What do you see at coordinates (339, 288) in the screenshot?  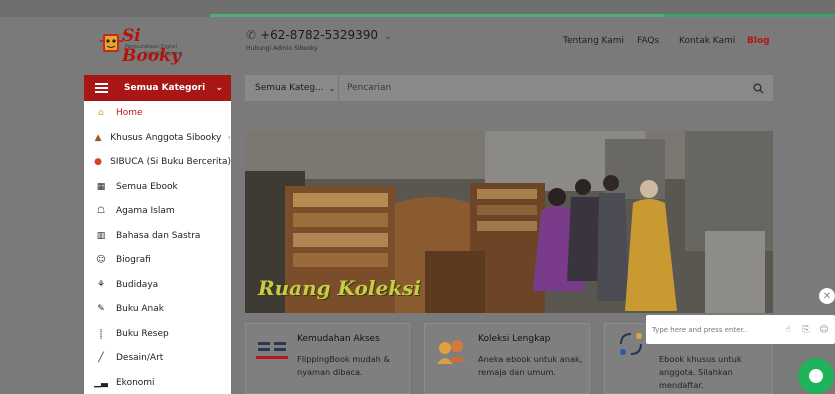 I see `banner-caption: Ruang Koleksi` at bounding box center [339, 288].